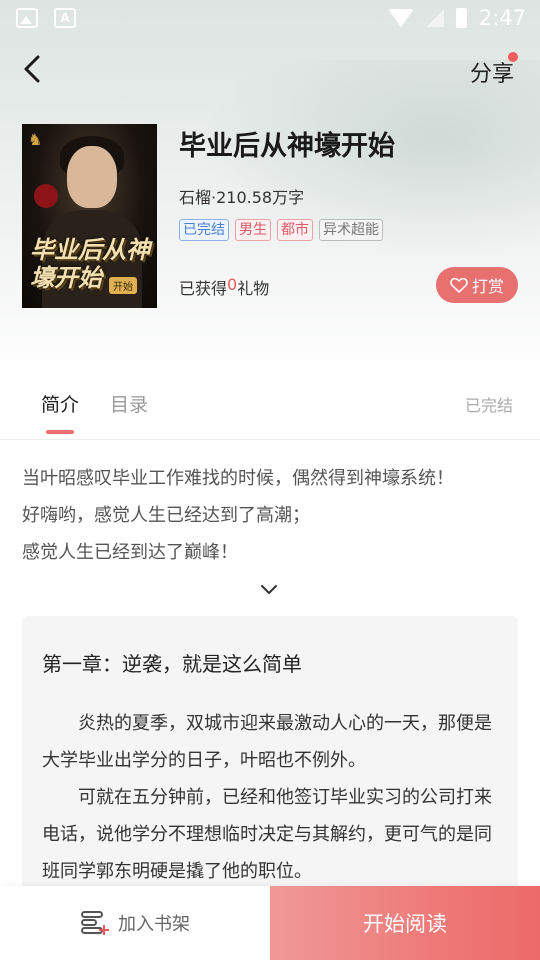 This screenshot has width=540, height=960. Describe the element at coordinates (123, 285) in the screenshot. I see `cover-badge: 开始` at that location.